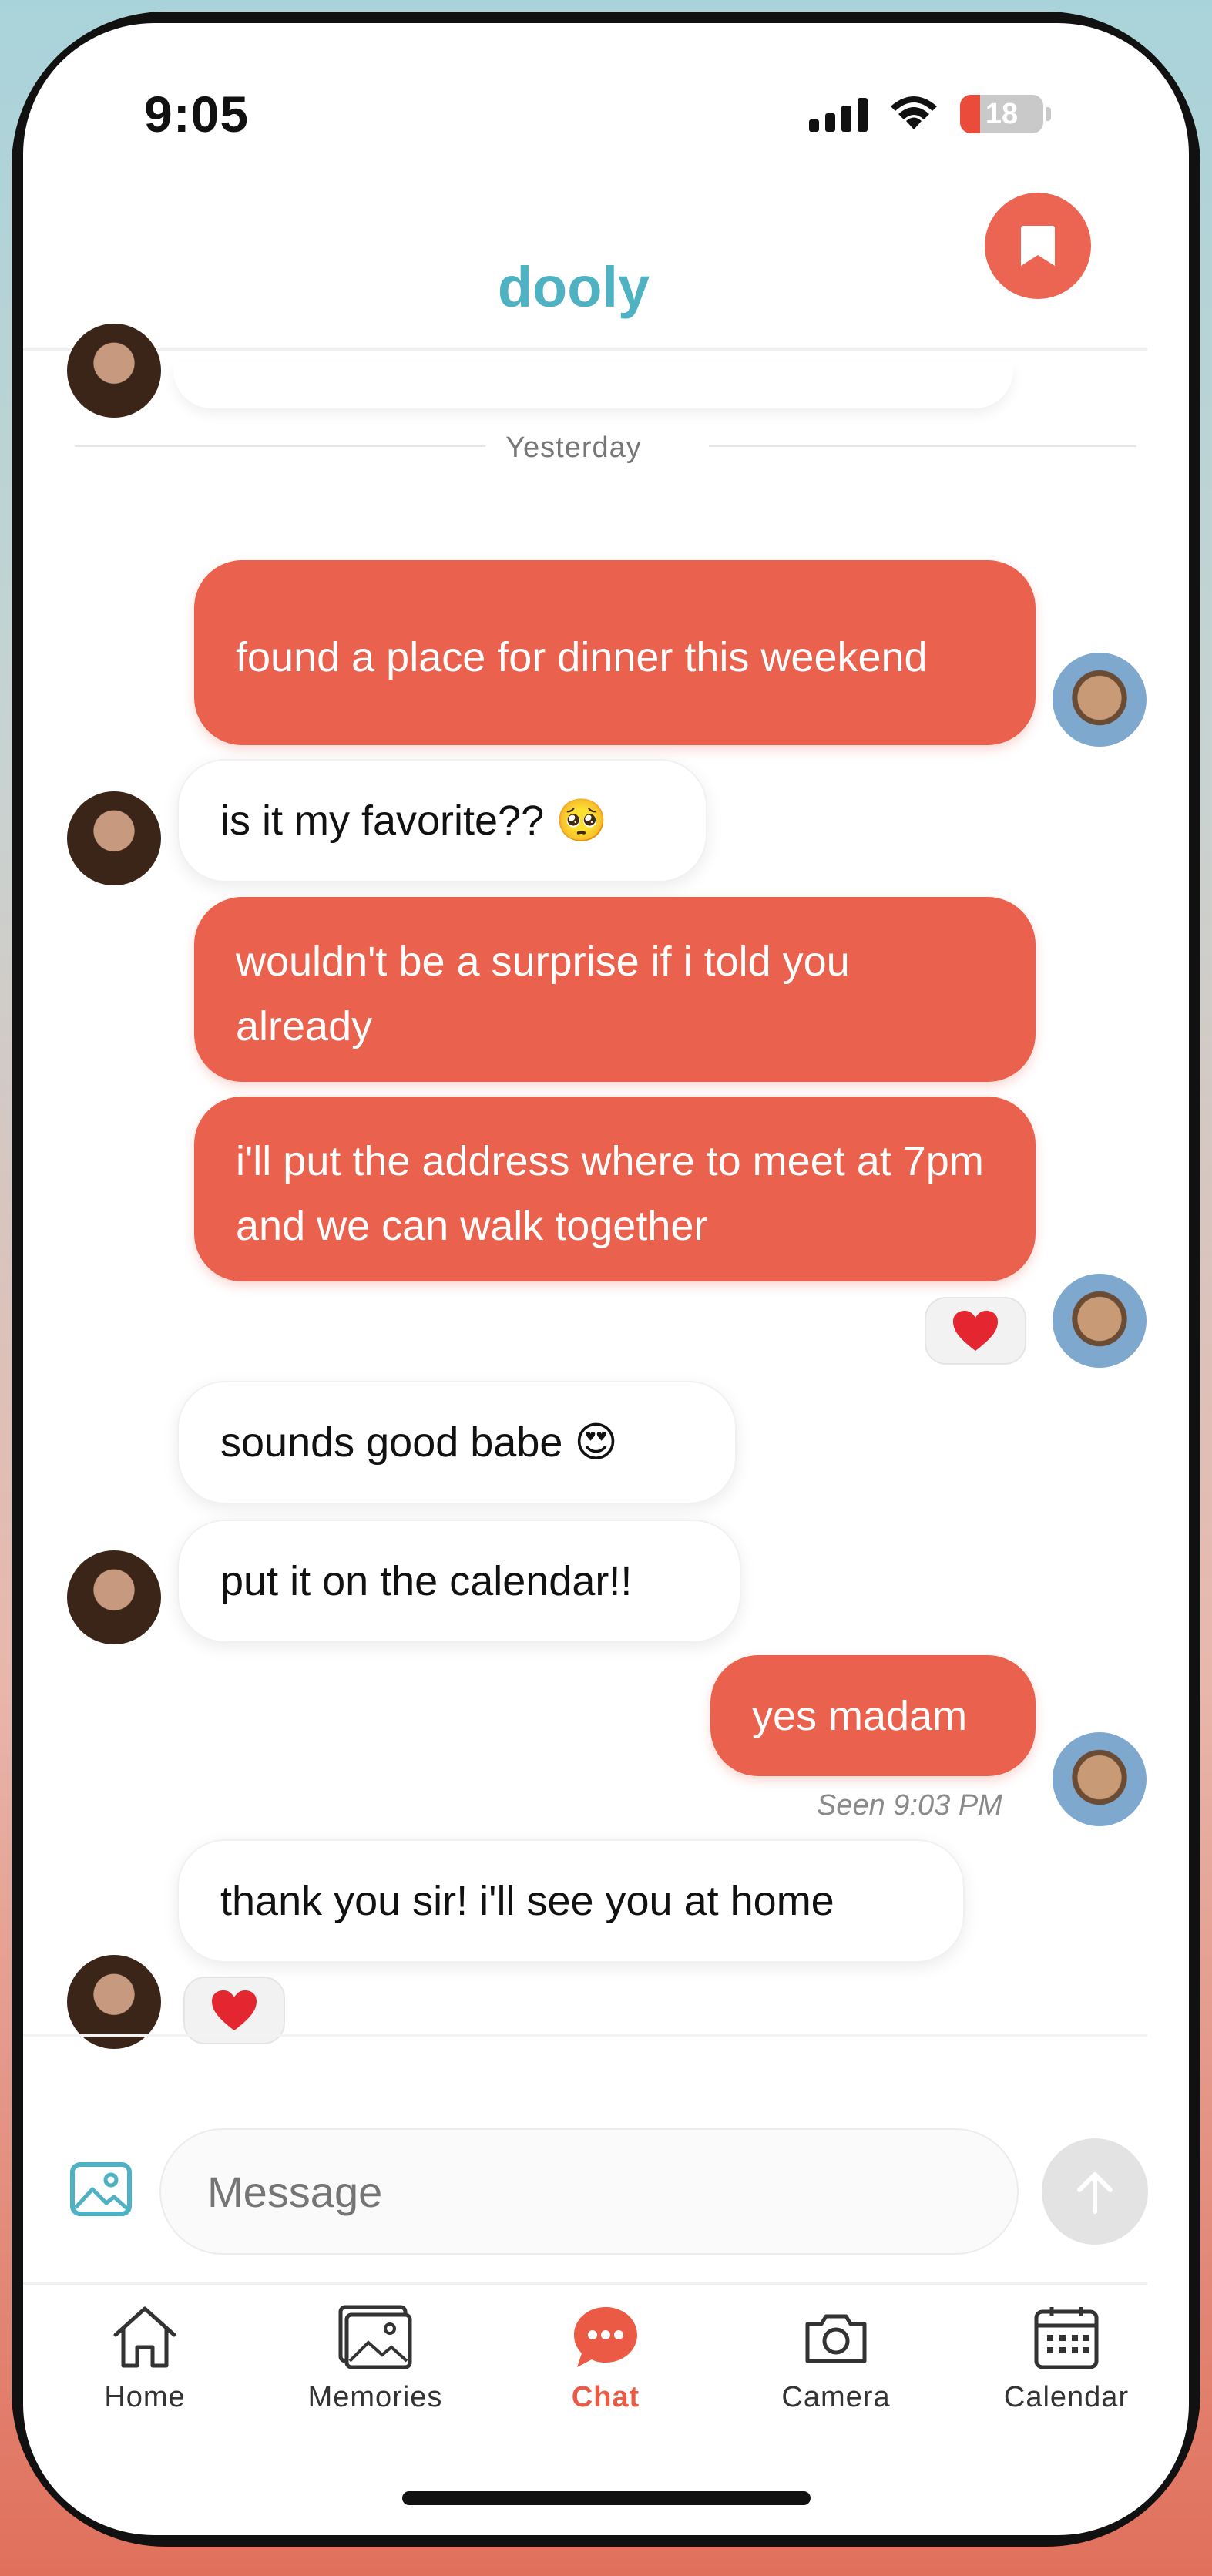 Image resolution: width=1212 pixels, height=2576 pixels. I want to click on bookmark-icon, so click(1038, 246).